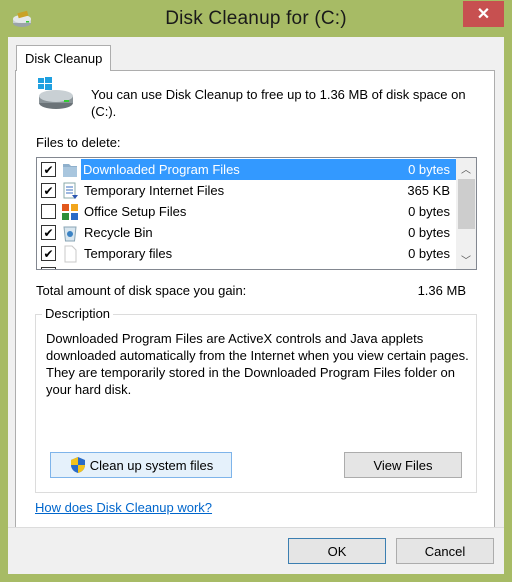 This screenshot has width=512, height=582. I want to click on recycle-bin-icon, so click(70, 234).